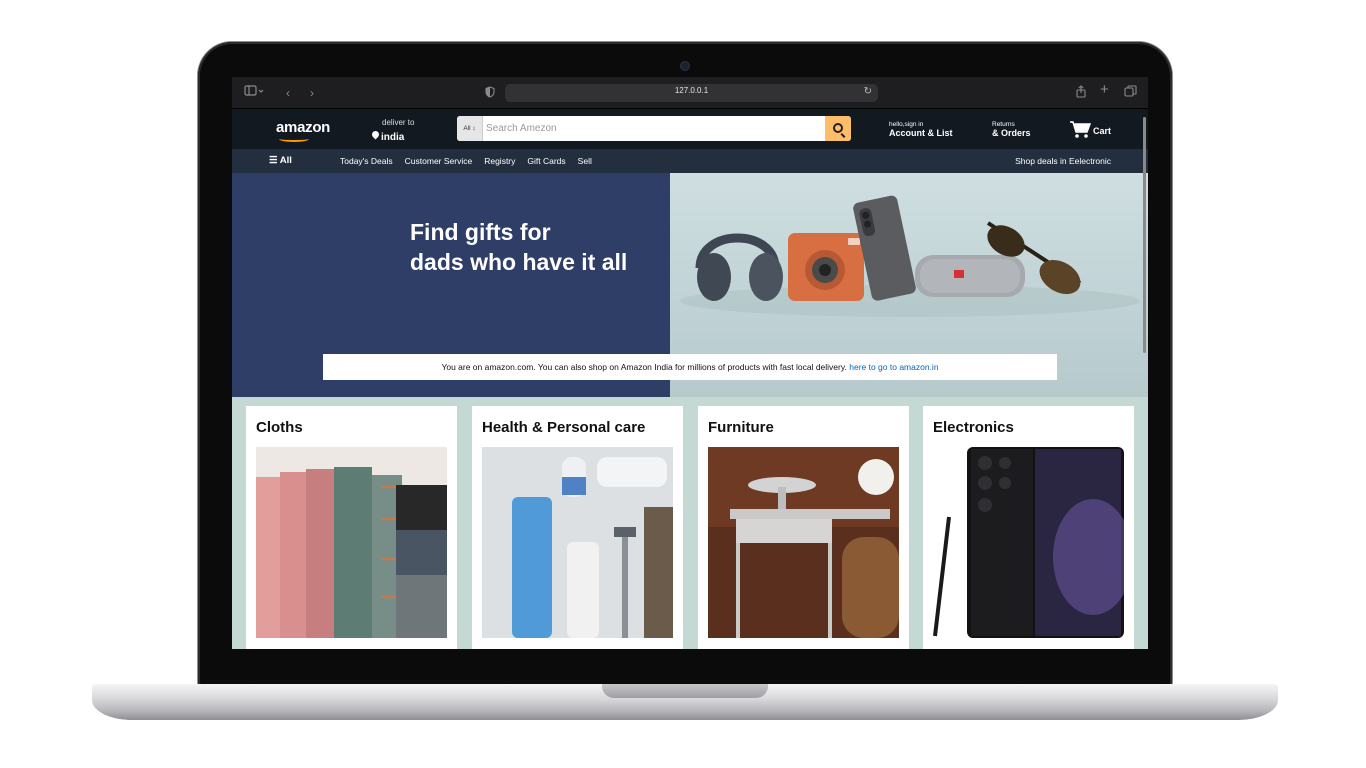 The image size is (1366, 768). Describe the element at coordinates (398, 122) in the screenshot. I see `deliver-label: deliver to` at that location.